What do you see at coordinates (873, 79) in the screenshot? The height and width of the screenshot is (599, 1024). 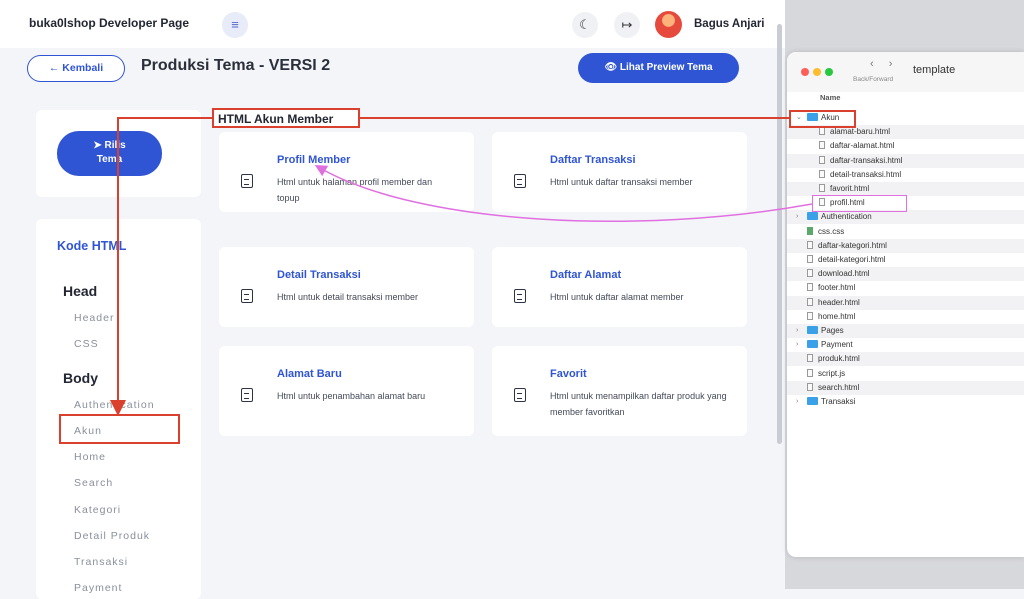 I see `back-forward-label: Back/Forward` at bounding box center [873, 79].